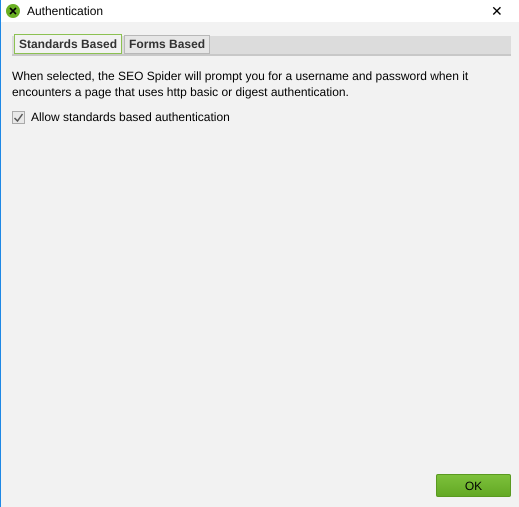  Describe the element at coordinates (68, 44) in the screenshot. I see `tab: Standards Based` at that location.